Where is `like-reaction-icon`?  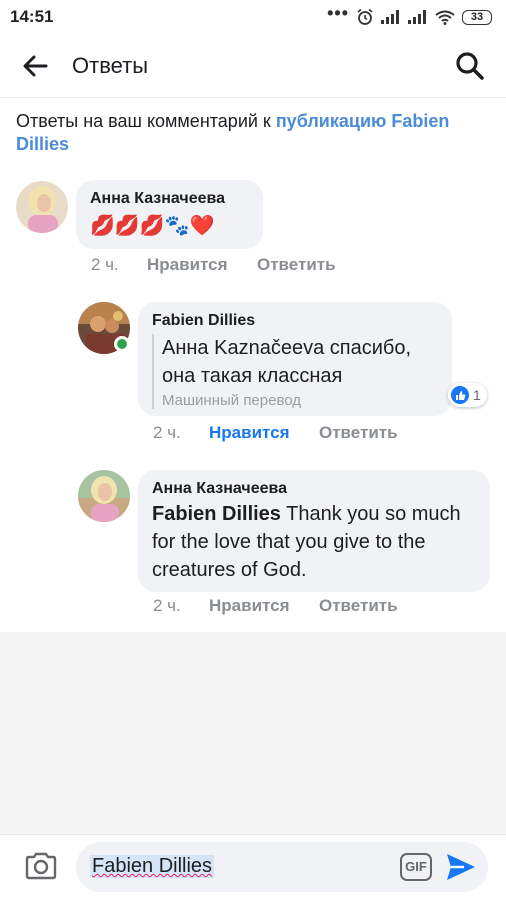
like-reaction-icon is located at coordinates (460, 395).